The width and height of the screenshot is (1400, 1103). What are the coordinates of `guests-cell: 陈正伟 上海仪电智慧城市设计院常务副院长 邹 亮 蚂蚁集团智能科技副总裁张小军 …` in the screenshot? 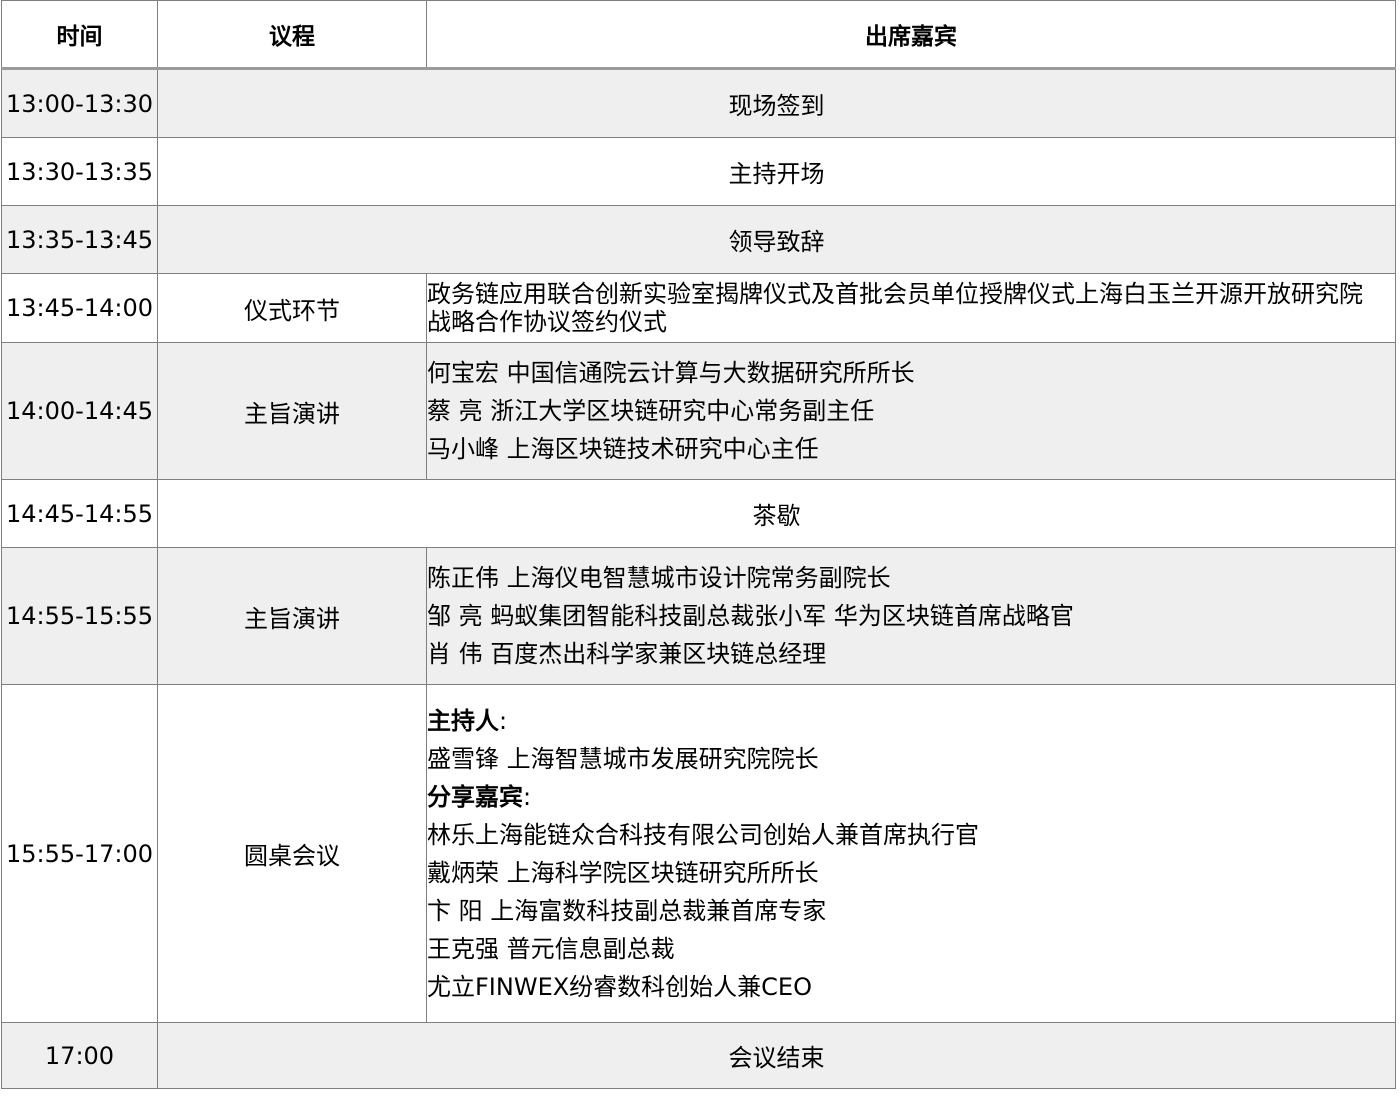 It's located at (911, 616).